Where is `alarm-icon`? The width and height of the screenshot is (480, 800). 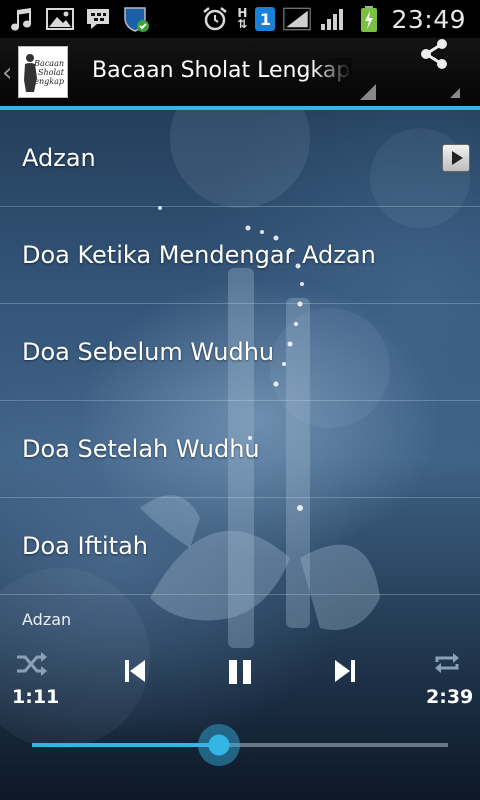
alarm-icon is located at coordinates (215, 19).